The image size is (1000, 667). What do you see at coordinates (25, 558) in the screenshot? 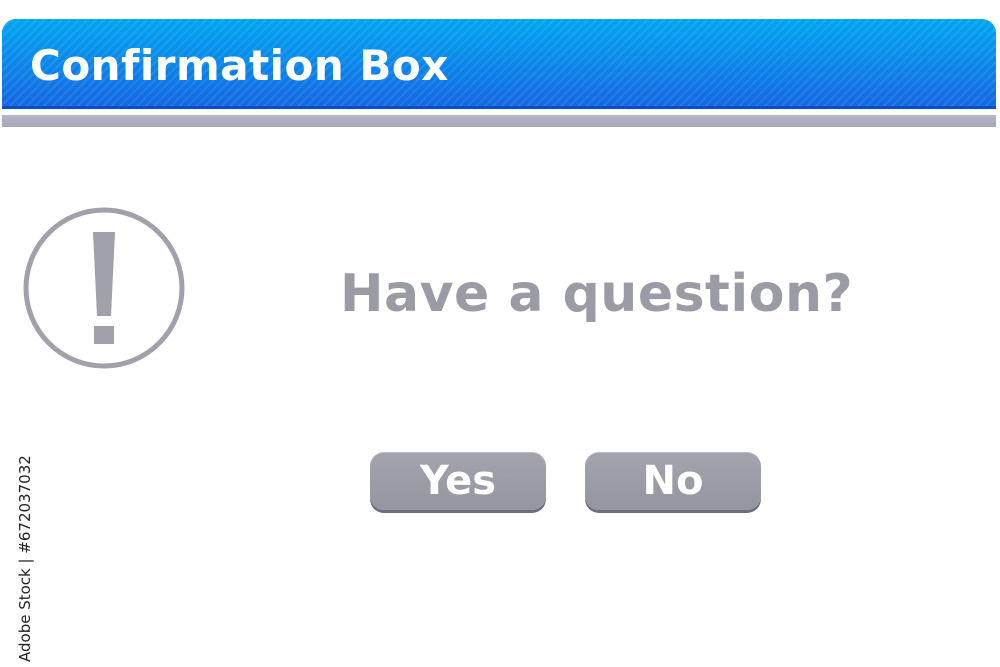
I see `stock-watermark-text: Adobe Stock | #672037032` at bounding box center [25, 558].